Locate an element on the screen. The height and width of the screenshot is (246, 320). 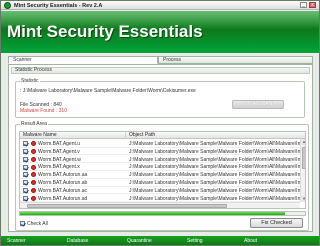
scroll-down-icon: ▼ is located at coordinates (303, 199).